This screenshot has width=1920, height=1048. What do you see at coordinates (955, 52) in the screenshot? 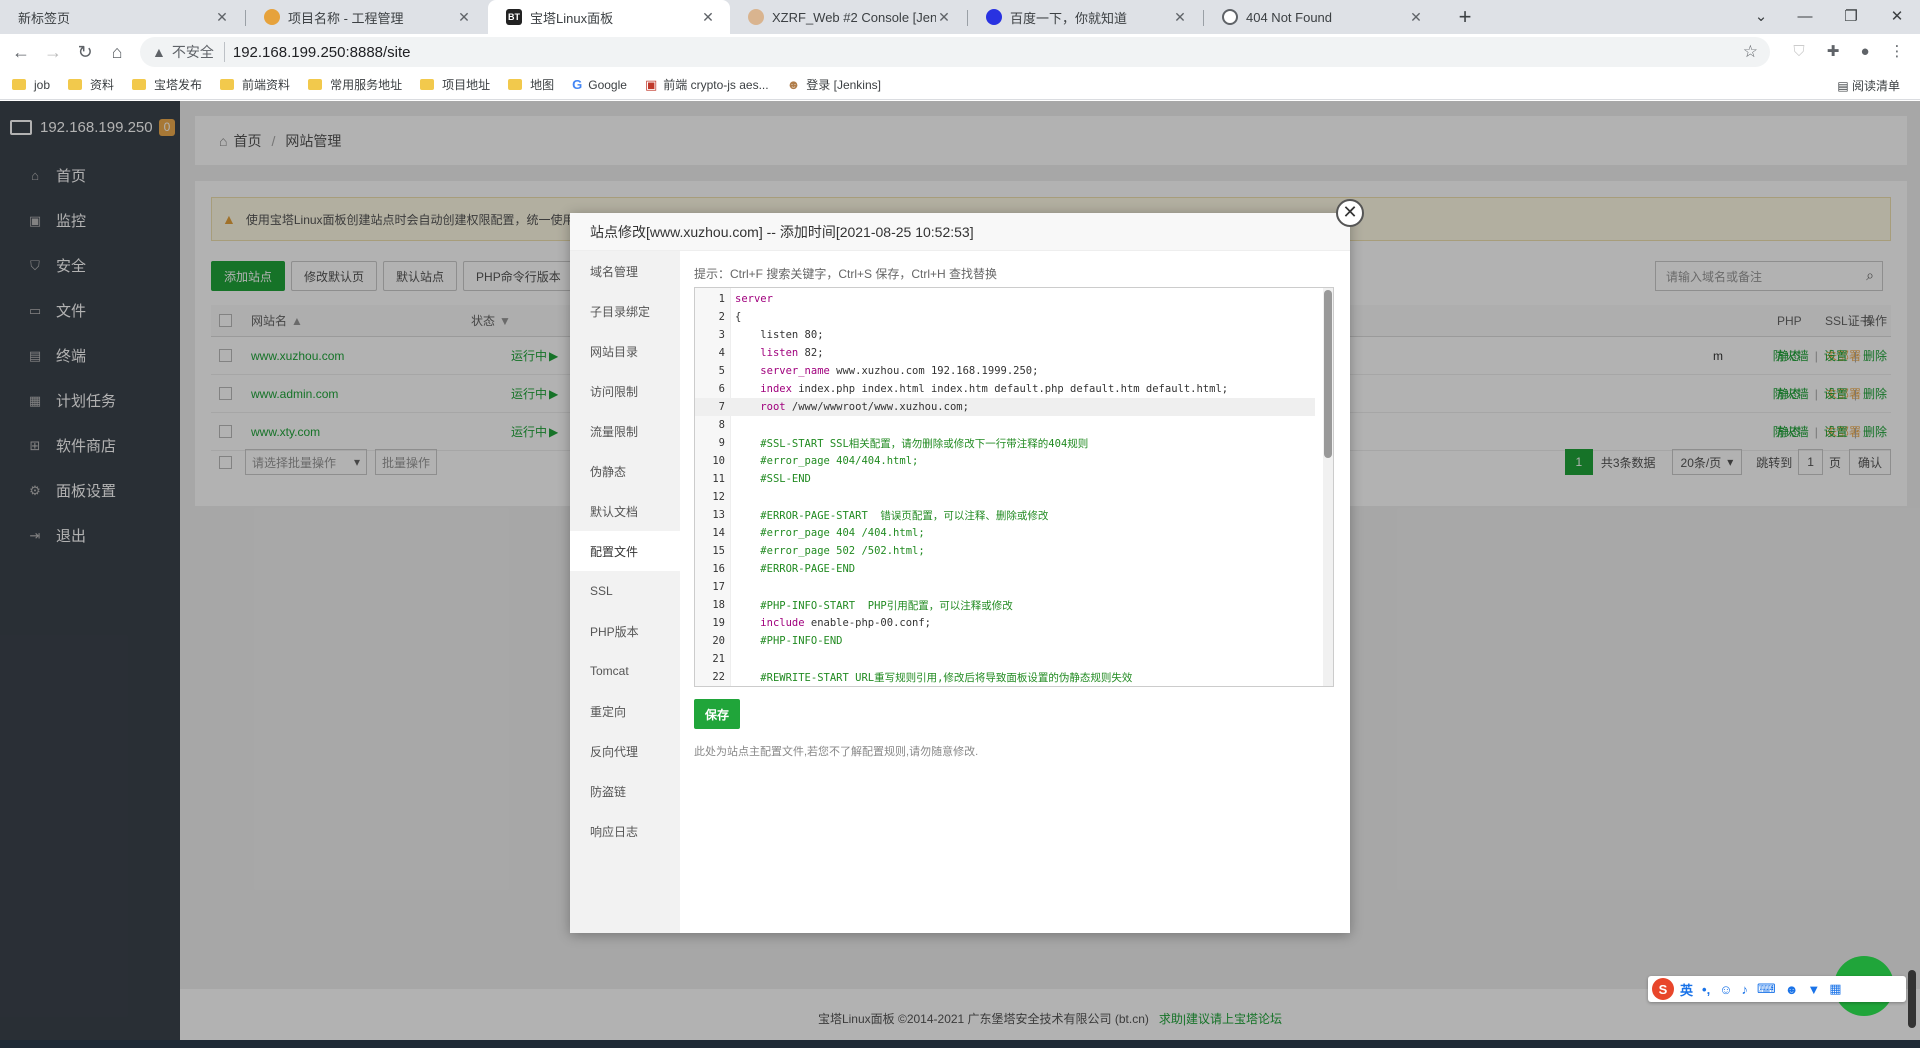
I see `address-bar: ▲ 不安全 192.168.199.250:8888/site ☆` at bounding box center [955, 52].